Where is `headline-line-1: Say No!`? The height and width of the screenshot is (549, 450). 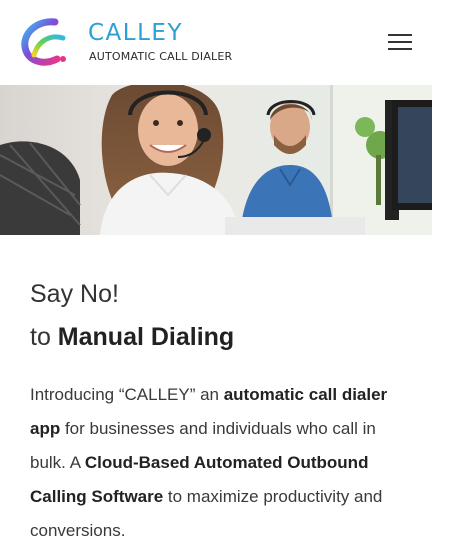 headline-line-1: Say No! is located at coordinates (74, 294).